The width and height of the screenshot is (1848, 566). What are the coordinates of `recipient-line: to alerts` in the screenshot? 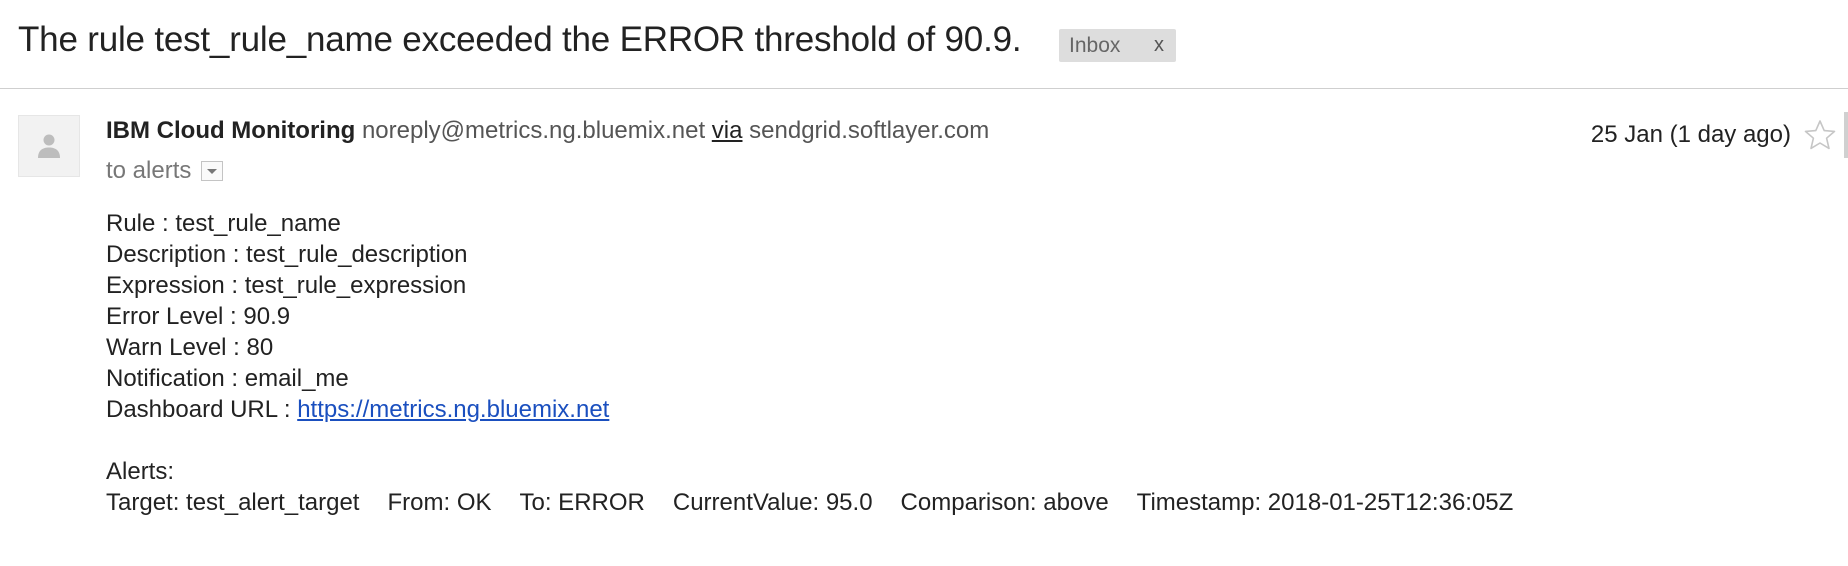 It's located at (165, 171).